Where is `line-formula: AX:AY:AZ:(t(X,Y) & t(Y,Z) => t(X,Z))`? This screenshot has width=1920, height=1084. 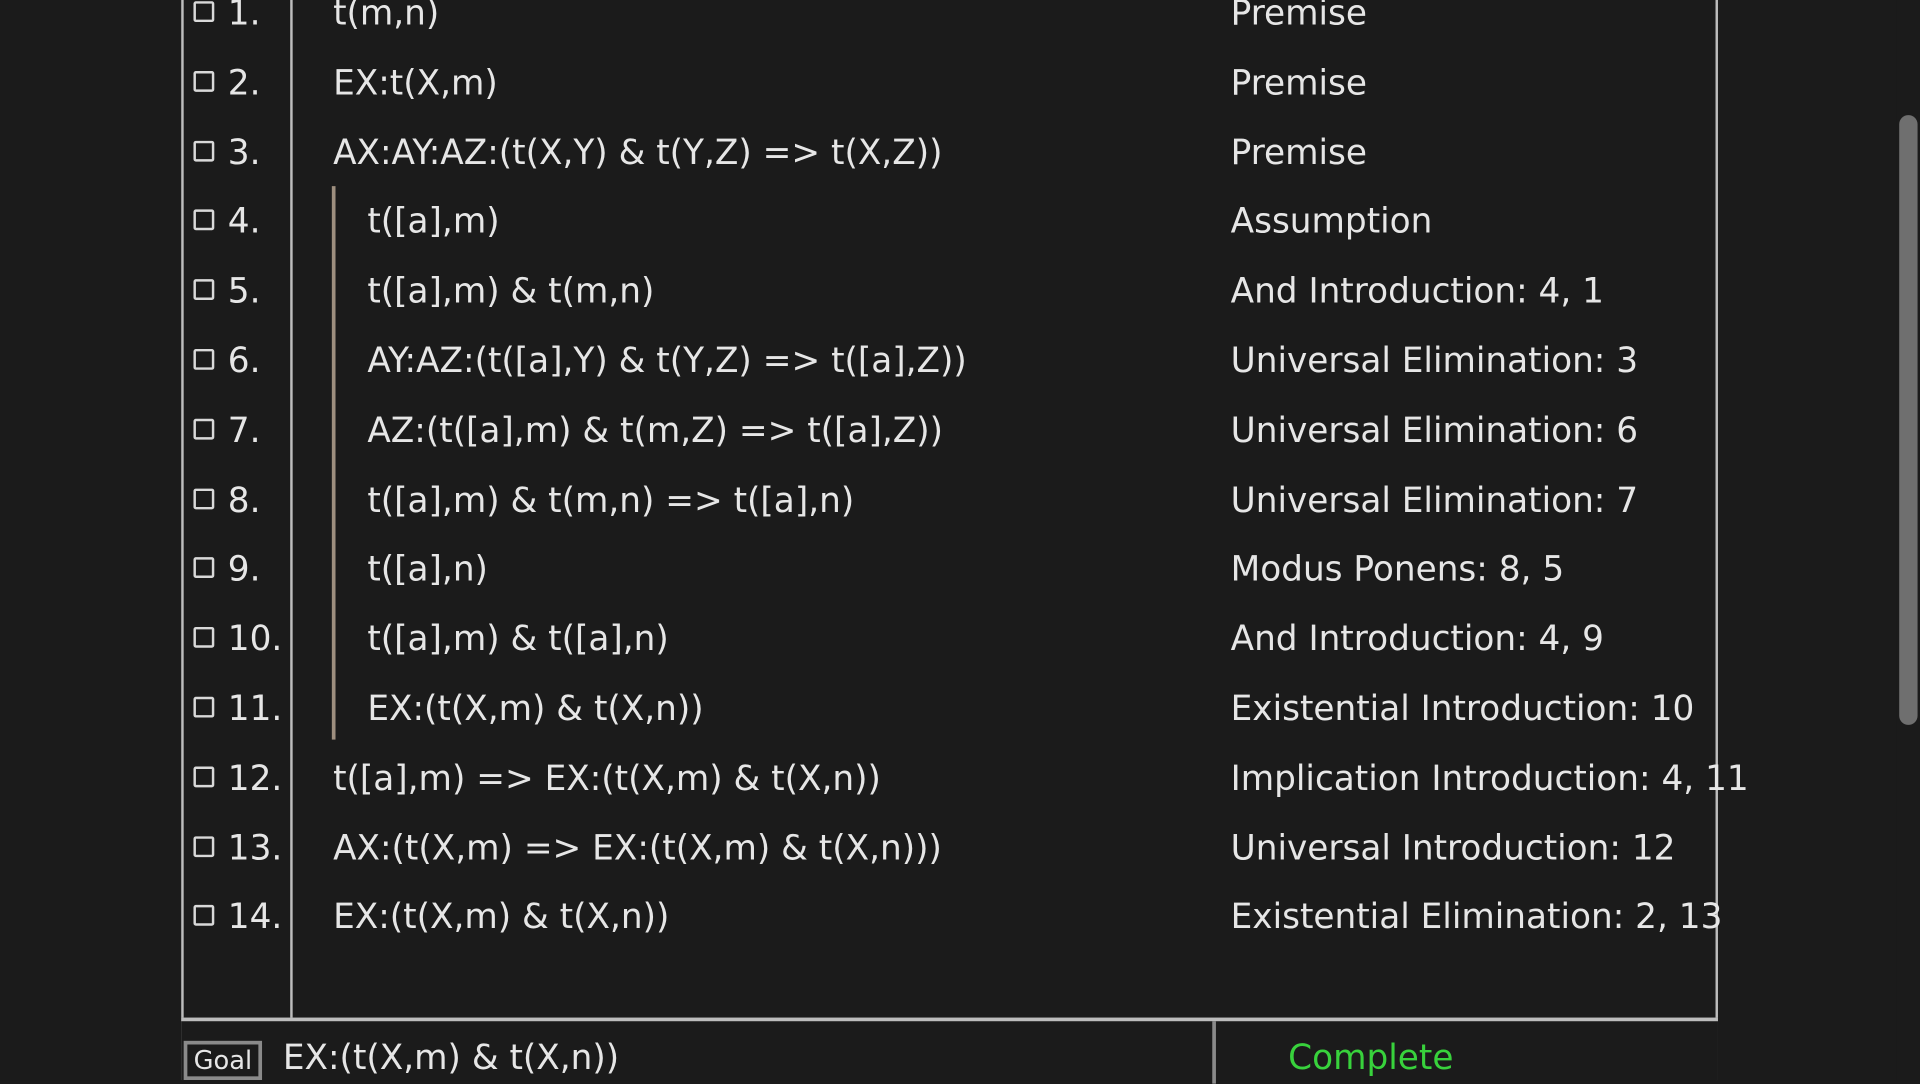 line-formula: AX:AY:AZ:(t(X,Y) & t(Y,Z) => t(X,Z)) is located at coordinates (637, 152).